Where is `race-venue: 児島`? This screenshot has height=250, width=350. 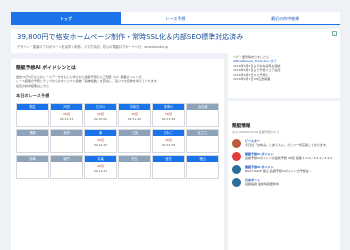
race-venue: 児島 is located at coordinates (134, 158).